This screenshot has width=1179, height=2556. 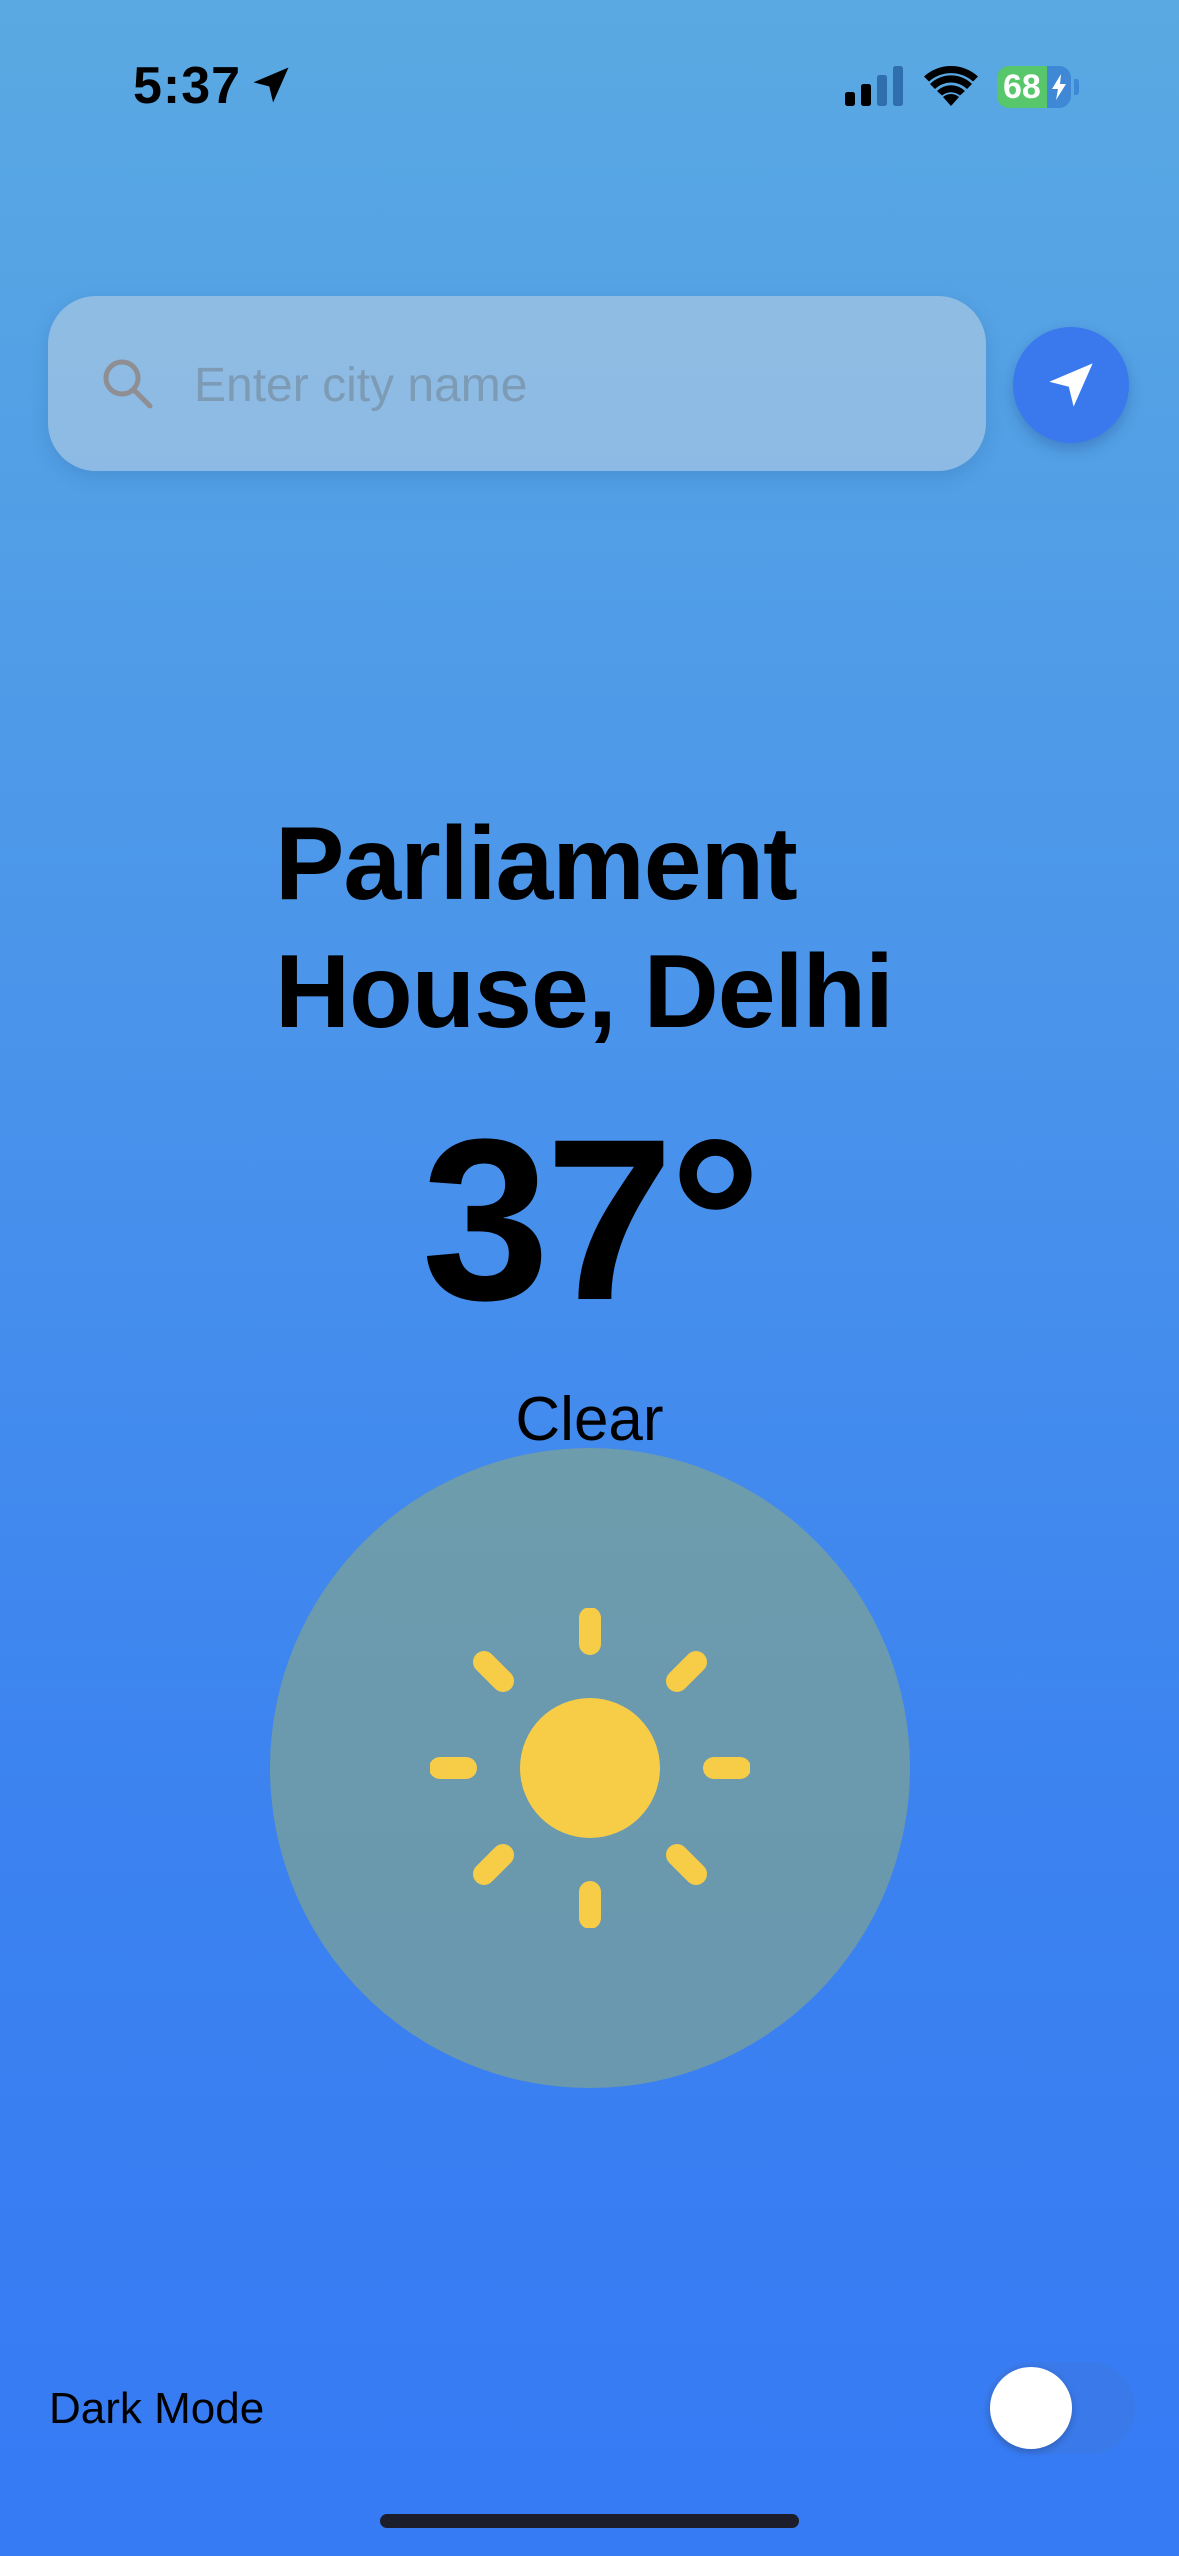 I want to click on battery-level: 68, so click(x=1022, y=87).